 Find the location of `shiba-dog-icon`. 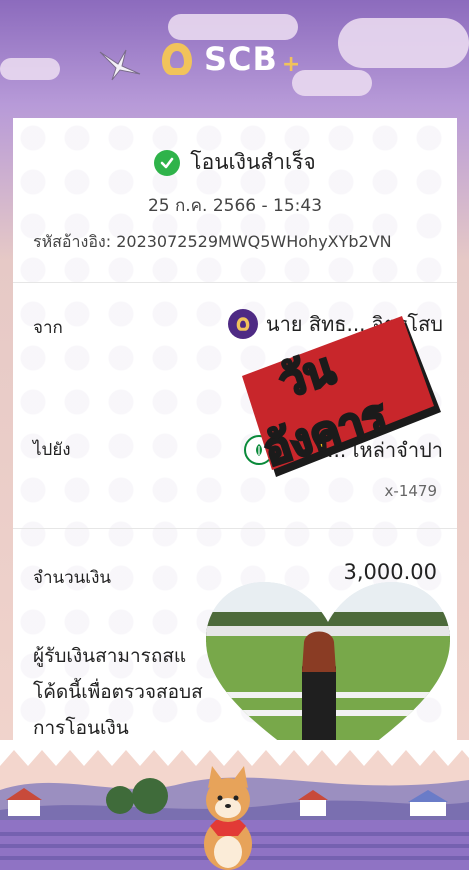

shiba-dog-icon is located at coordinates (228, 818).